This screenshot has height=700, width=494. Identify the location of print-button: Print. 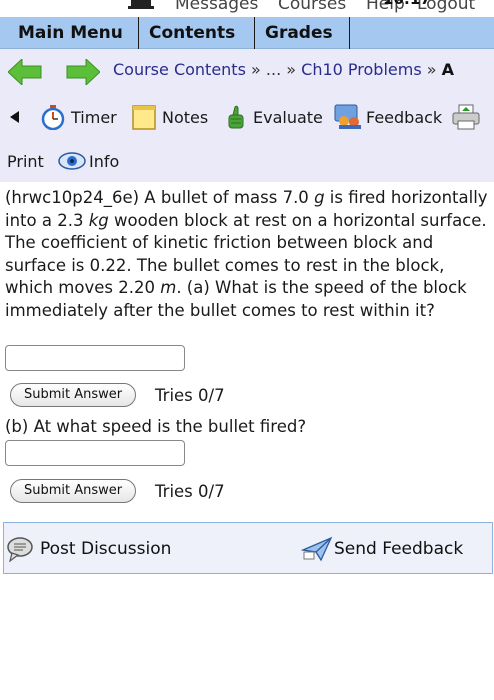
(25, 161).